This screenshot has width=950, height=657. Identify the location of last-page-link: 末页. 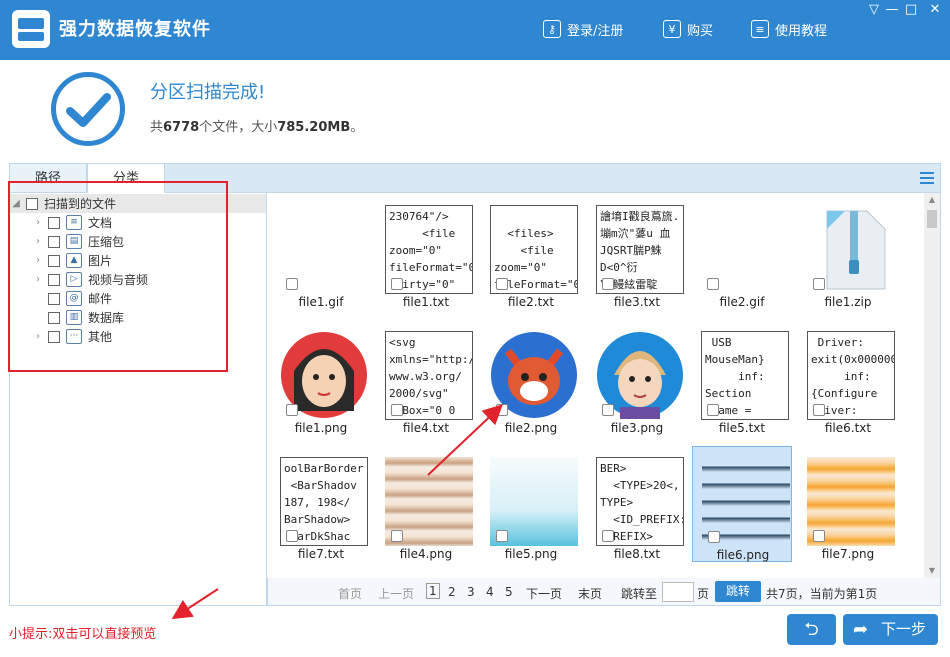
(590, 593).